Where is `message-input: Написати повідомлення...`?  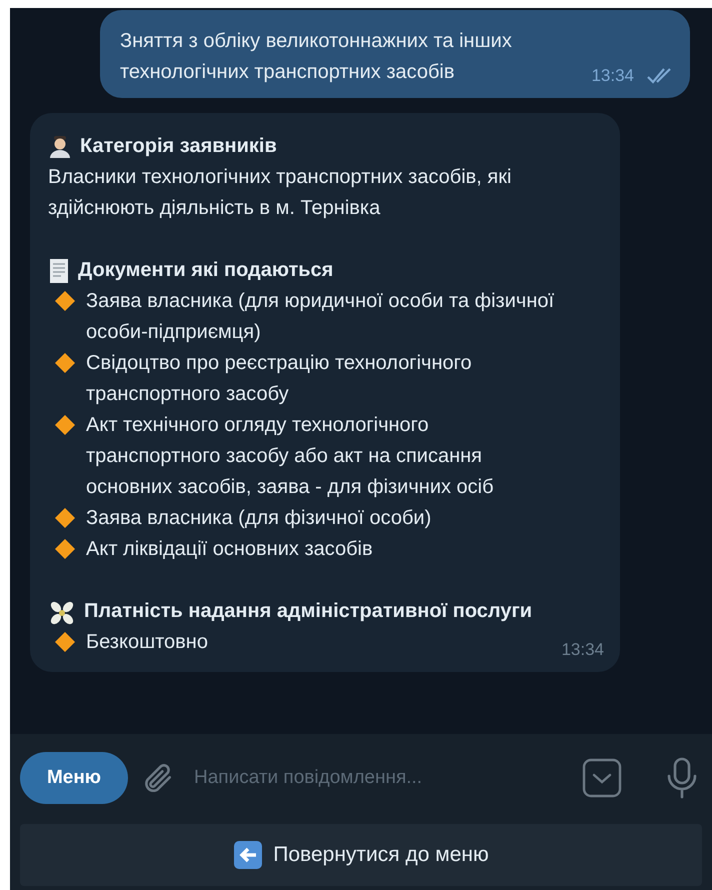 message-input: Написати повідомлення... is located at coordinates (382, 778).